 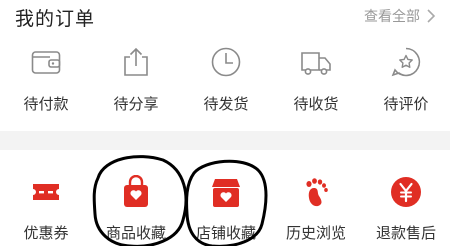 I want to click on tool-shop-favorites-label: 店铺收藏, so click(x=225, y=233).